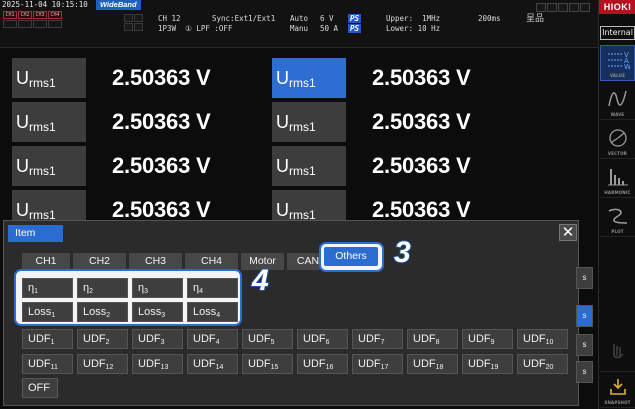 The width and height of the screenshot is (635, 409). I want to click on udf6-button: UDF6, so click(322, 339).